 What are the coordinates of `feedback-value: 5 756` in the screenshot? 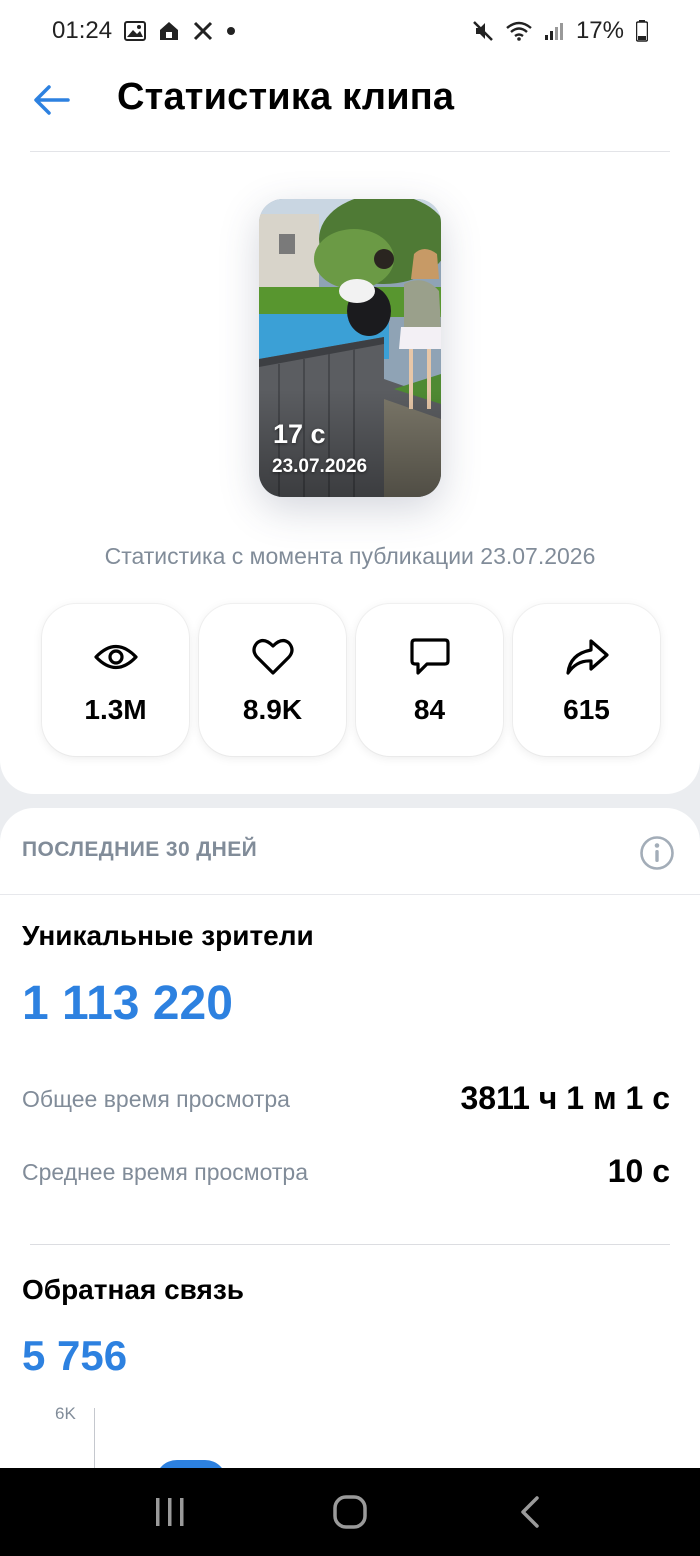 It's located at (75, 1355).